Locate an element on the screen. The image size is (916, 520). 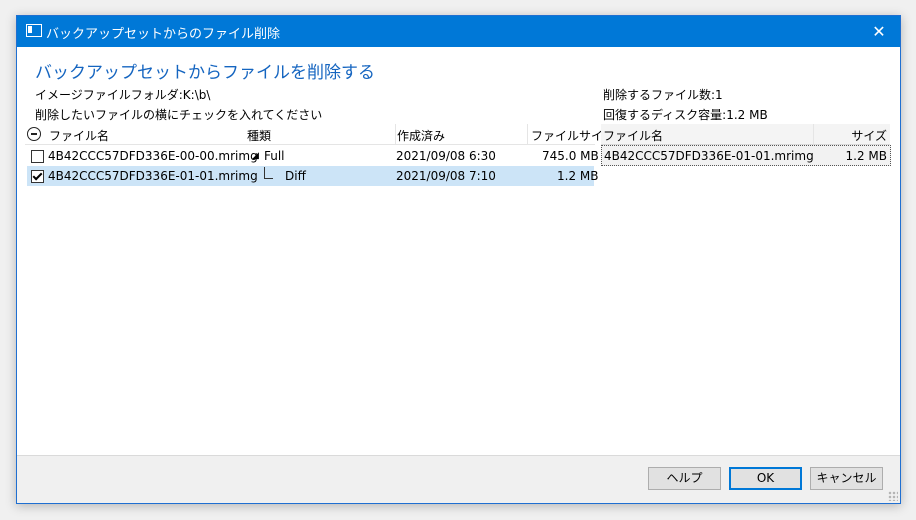
window-icon is located at coordinates (34, 30).